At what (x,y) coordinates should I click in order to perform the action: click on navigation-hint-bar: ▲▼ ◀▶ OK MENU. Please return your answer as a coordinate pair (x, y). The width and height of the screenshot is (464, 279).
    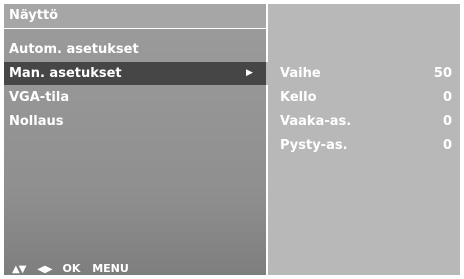
    Looking at the image, I should click on (135, 268).